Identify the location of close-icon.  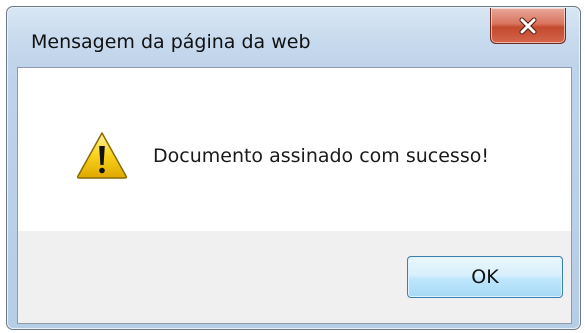
(528, 25).